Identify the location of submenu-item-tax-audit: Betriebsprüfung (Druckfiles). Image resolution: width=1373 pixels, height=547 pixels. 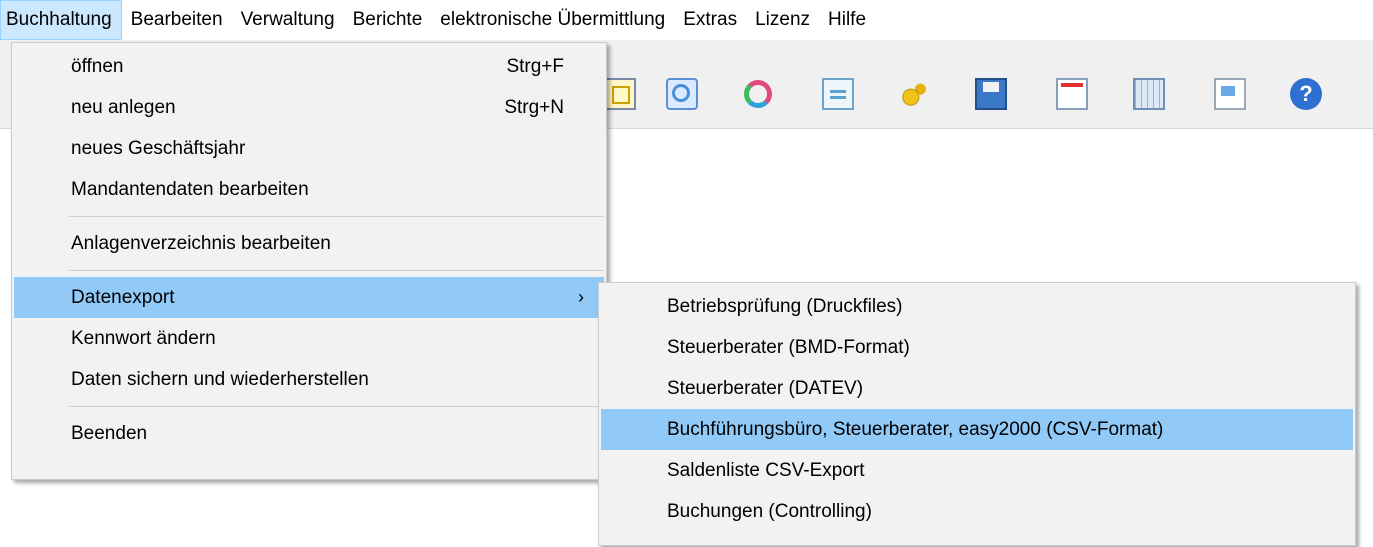
(977, 306).